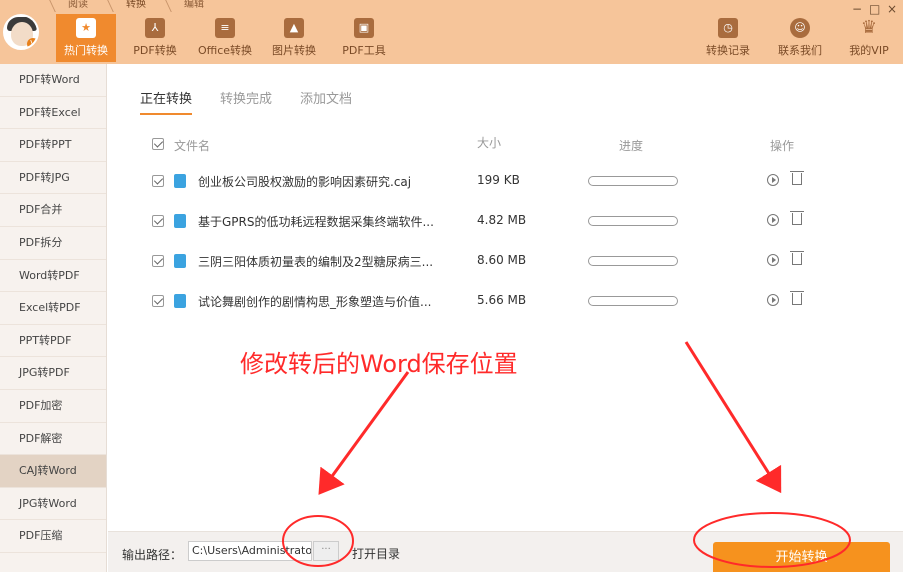 Image resolution: width=903 pixels, height=572 pixels. Describe the element at coordinates (155, 40) in the screenshot. I see `nav-pdf-convert: ⅄ PDF转换` at that location.